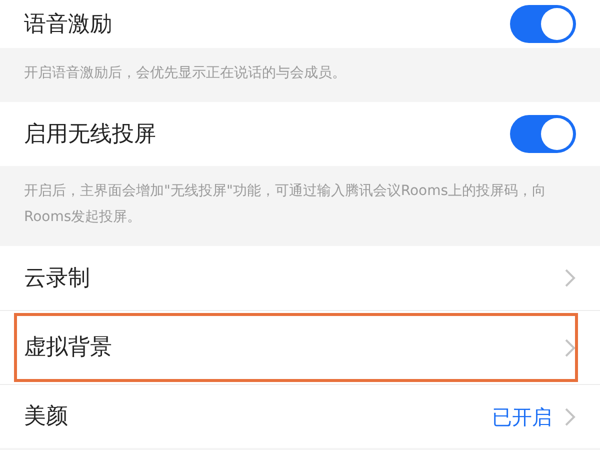  Describe the element at coordinates (300, 416) in the screenshot. I see `settings-row: 美颜 已开启` at that location.